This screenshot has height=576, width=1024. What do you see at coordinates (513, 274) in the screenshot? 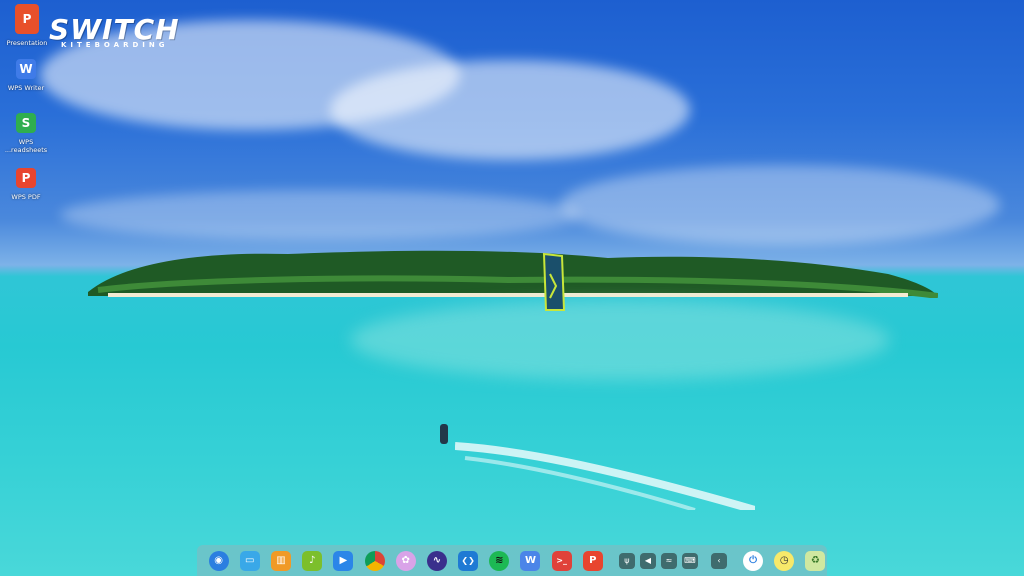
I see `island` at bounding box center [513, 274].